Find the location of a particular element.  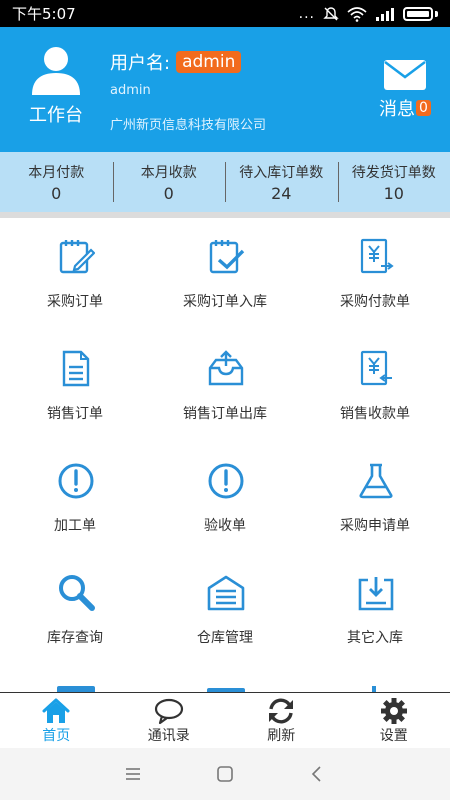

nav-contacts: 通讯录 is located at coordinates (169, 720).